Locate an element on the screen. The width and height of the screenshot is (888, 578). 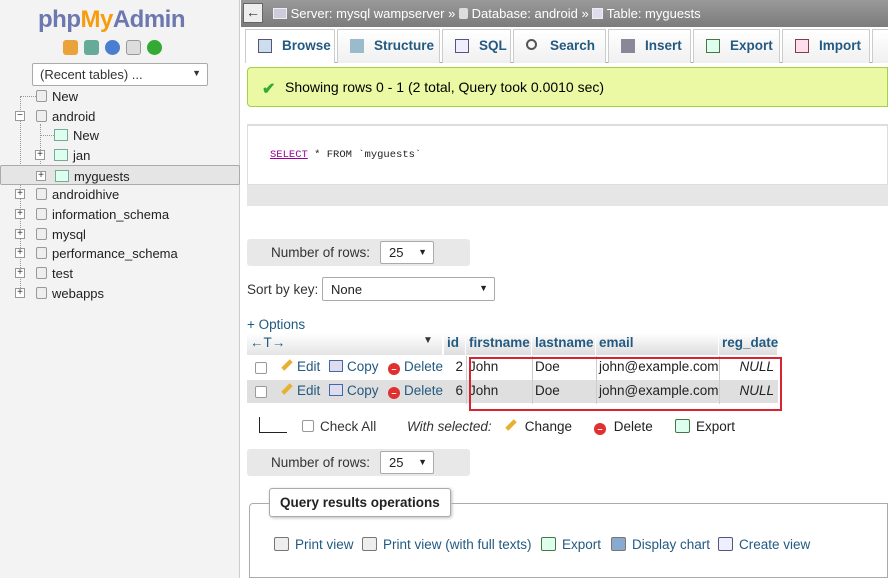
browse-icon is located at coordinates (265, 46).